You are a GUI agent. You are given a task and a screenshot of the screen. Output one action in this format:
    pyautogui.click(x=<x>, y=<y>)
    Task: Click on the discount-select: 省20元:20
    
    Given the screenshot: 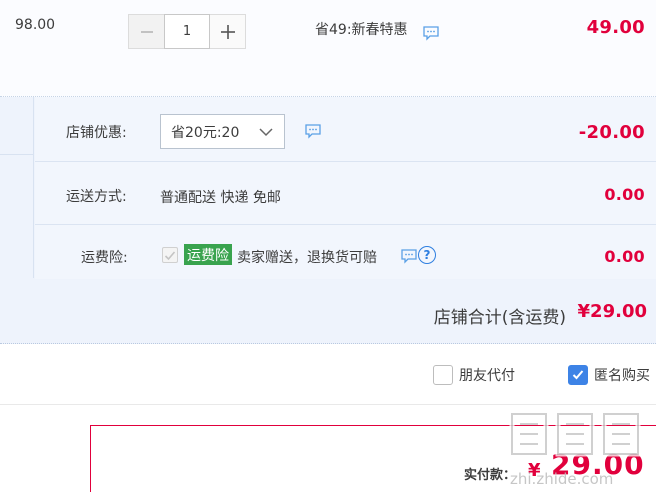 What is the action you would take?
    pyautogui.click(x=222, y=131)
    